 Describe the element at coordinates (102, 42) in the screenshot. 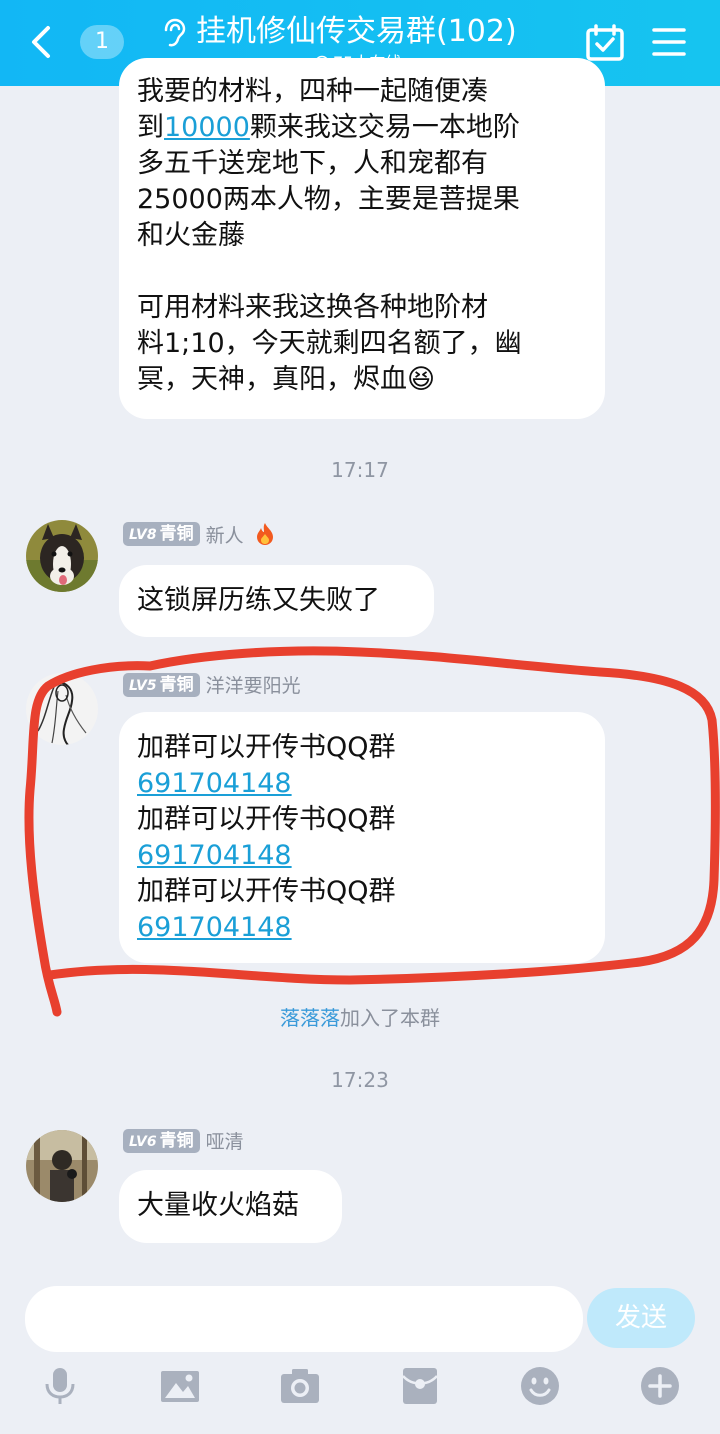

I see `unread-count-badge: 1` at that location.